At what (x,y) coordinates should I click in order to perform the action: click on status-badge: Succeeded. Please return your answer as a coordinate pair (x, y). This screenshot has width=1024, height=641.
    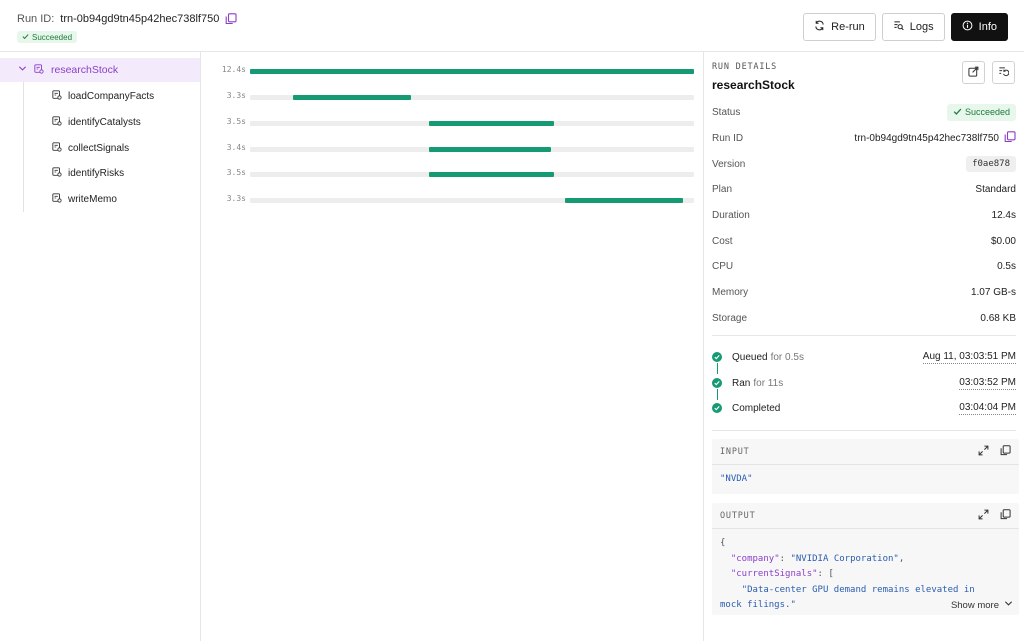
    Looking at the image, I should click on (47, 37).